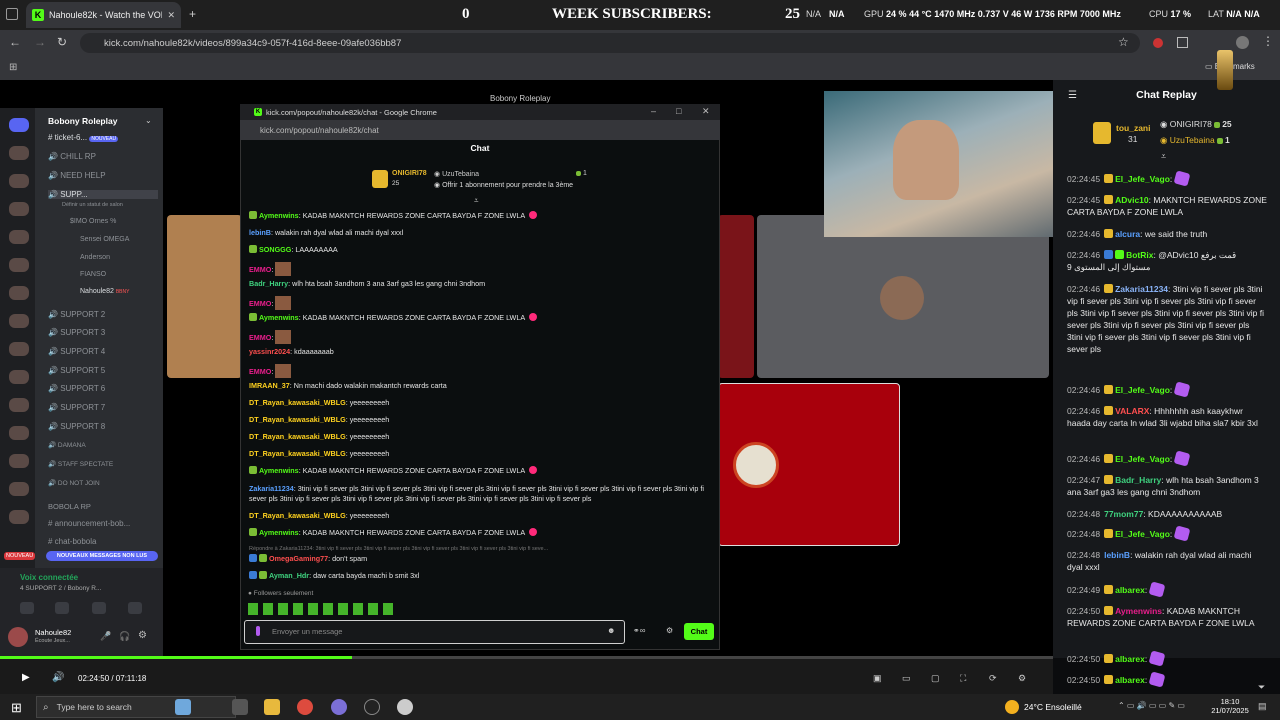 Image resolution: width=1280 pixels, height=720 pixels. I want to click on gifter-name: ◉ ONIGIRI78 25, so click(1196, 124).